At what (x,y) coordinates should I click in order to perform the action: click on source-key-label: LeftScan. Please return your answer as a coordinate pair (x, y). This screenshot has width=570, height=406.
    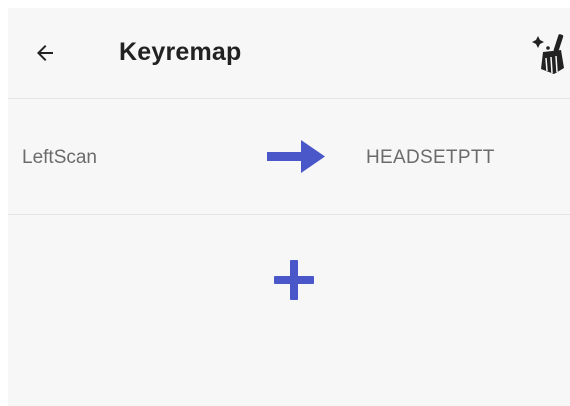
    Looking at the image, I should click on (59, 157).